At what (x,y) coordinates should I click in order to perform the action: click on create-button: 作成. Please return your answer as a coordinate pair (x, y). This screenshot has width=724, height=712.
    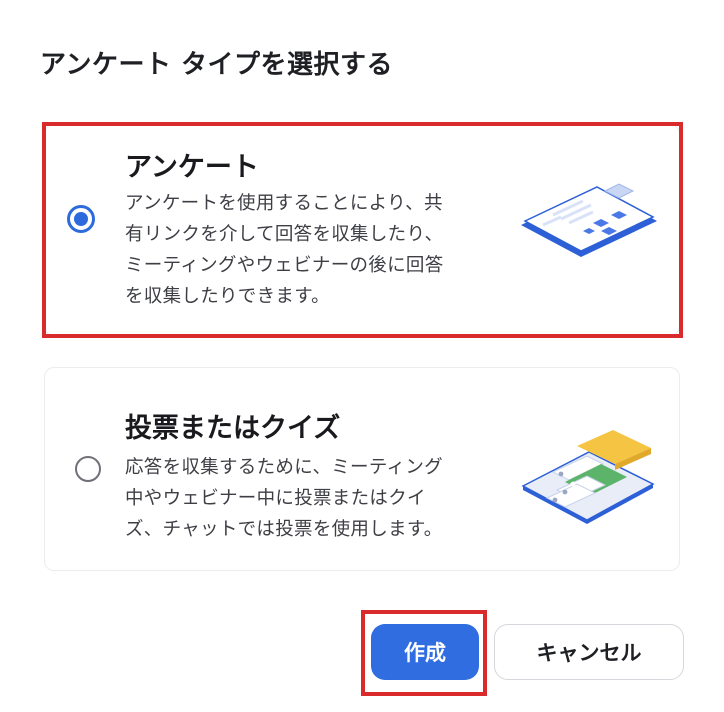
    Looking at the image, I should click on (425, 652).